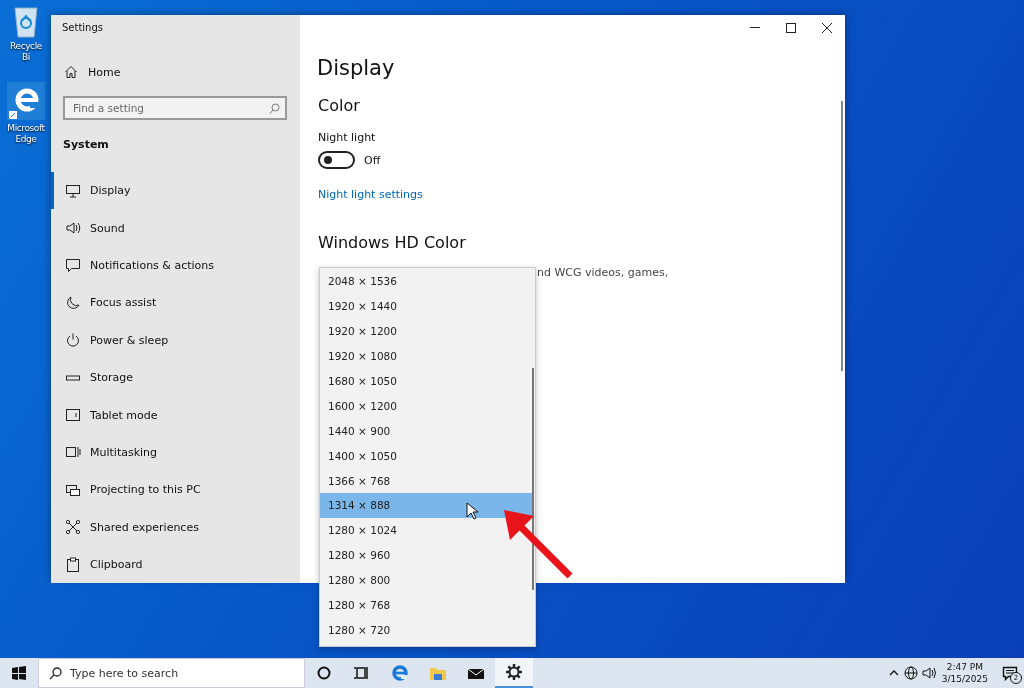  I want to click on sidebar-item: Multitasking, so click(175, 452).